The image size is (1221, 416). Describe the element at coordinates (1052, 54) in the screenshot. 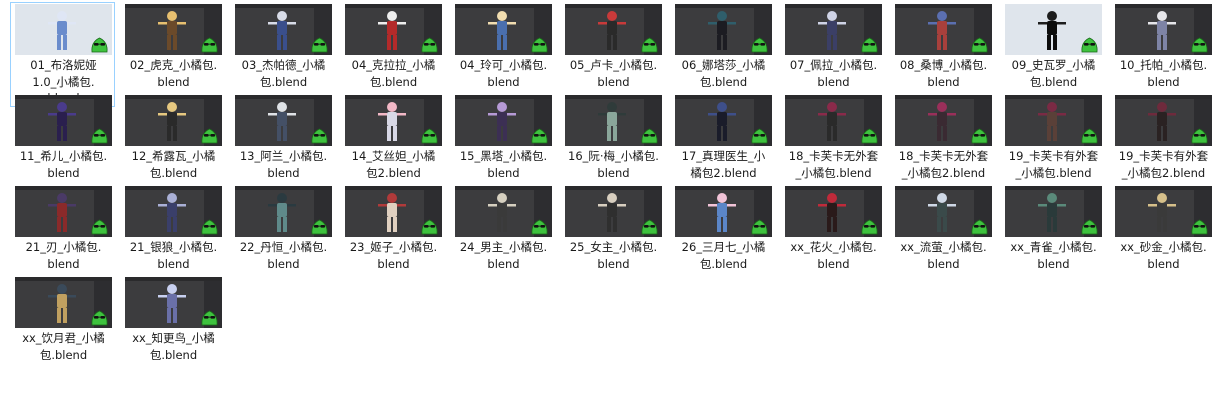

I see `file-item: 09_史瓦罗_小橘 包.blend` at that location.